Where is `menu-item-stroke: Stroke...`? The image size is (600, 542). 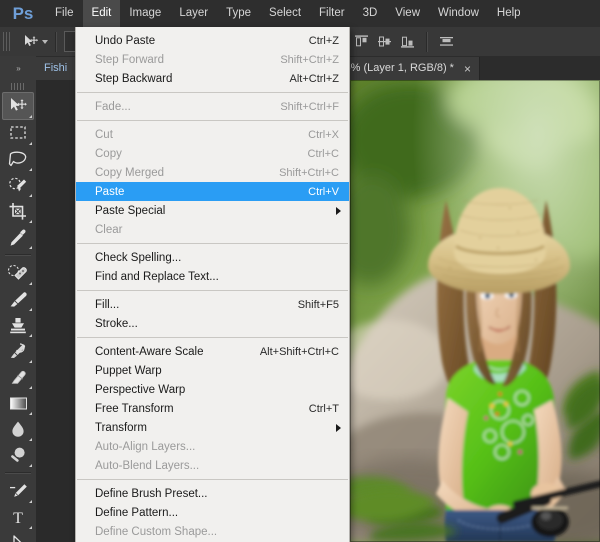
menu-item-stroke: Stroke... is located at coordinates (212, 323).